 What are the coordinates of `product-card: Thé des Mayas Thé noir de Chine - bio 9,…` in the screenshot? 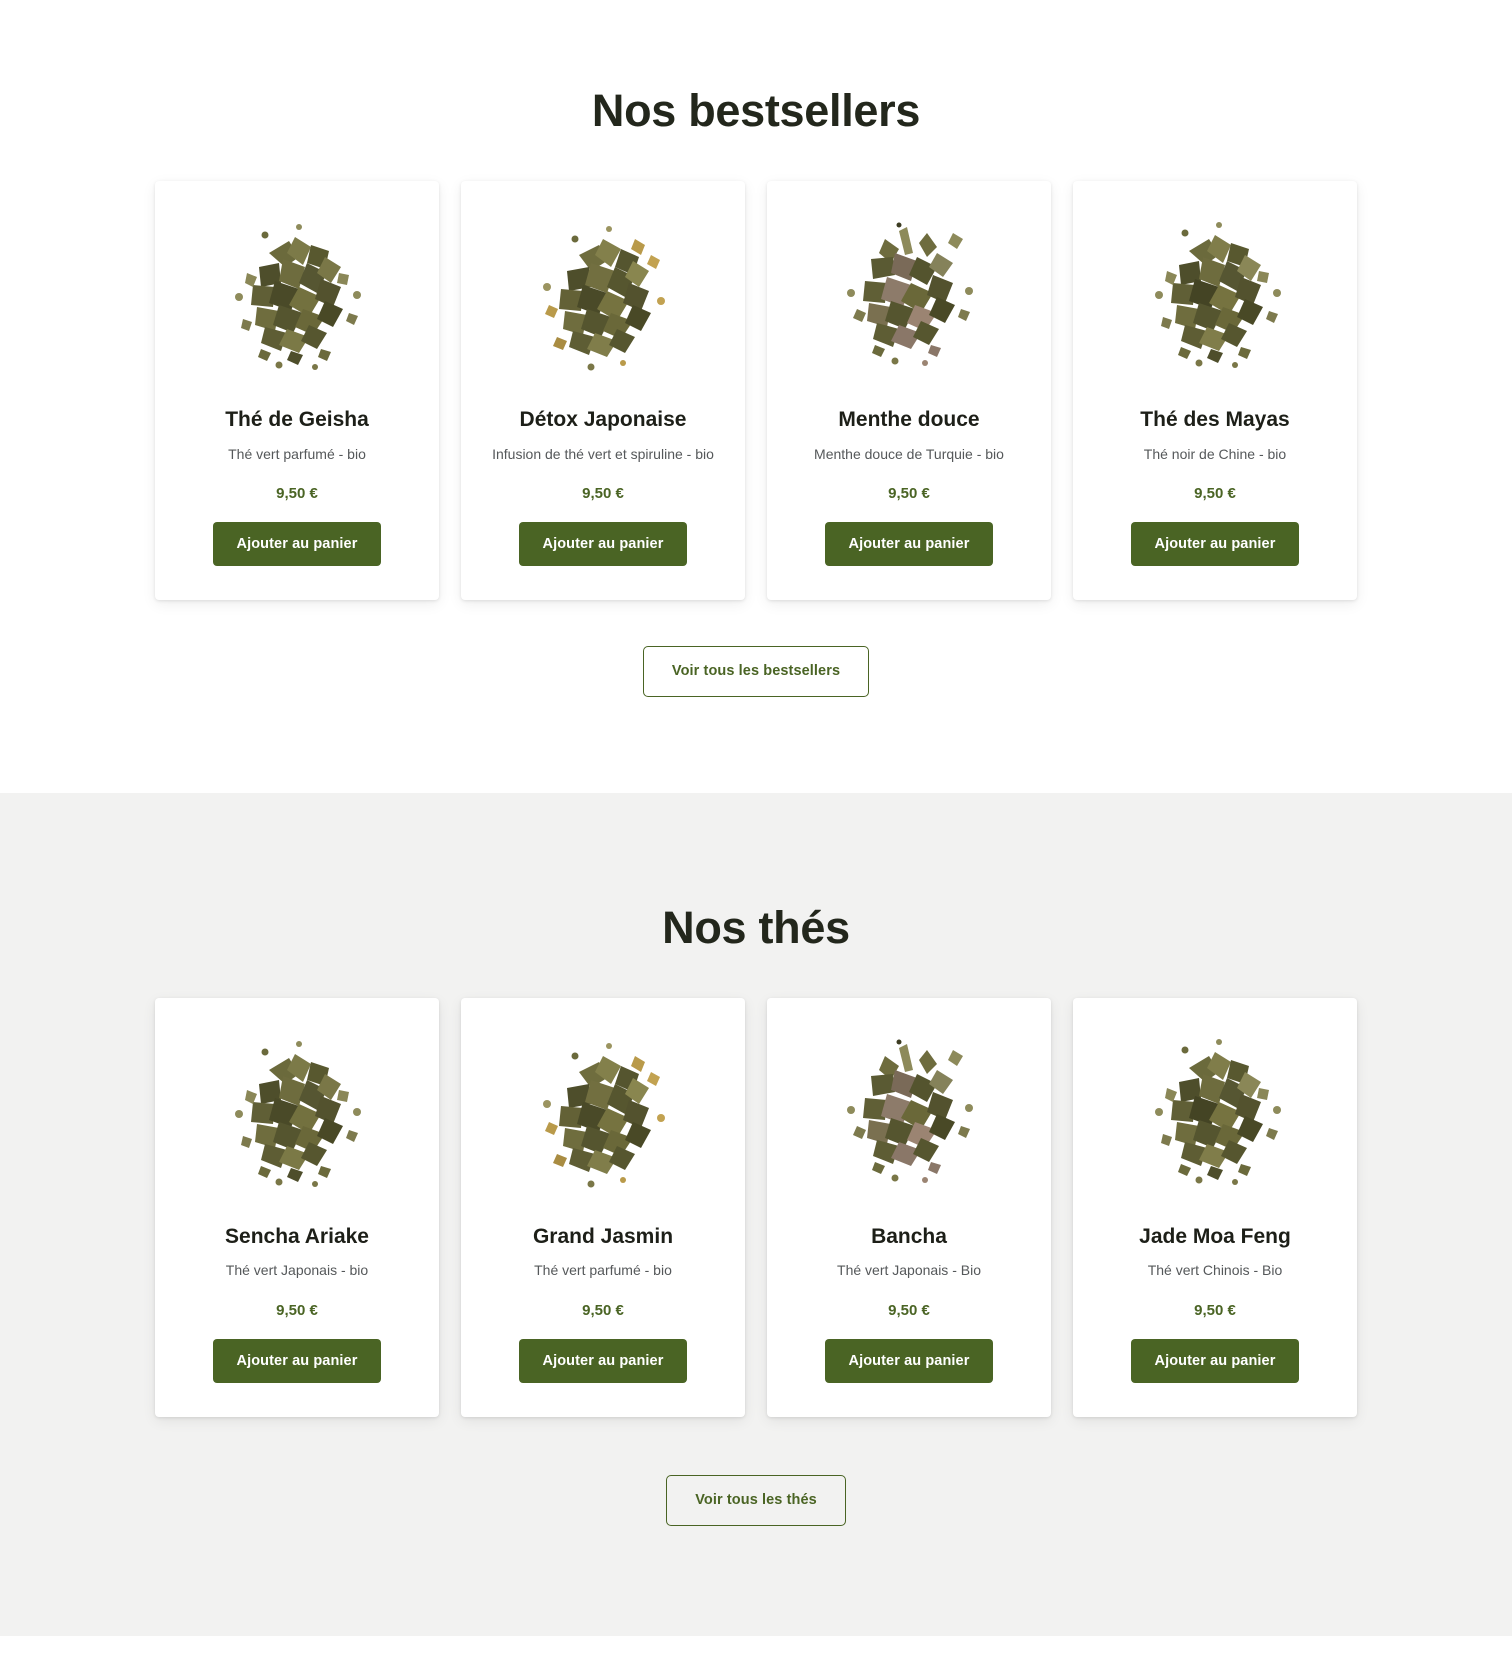 It's located at (1215, 391).